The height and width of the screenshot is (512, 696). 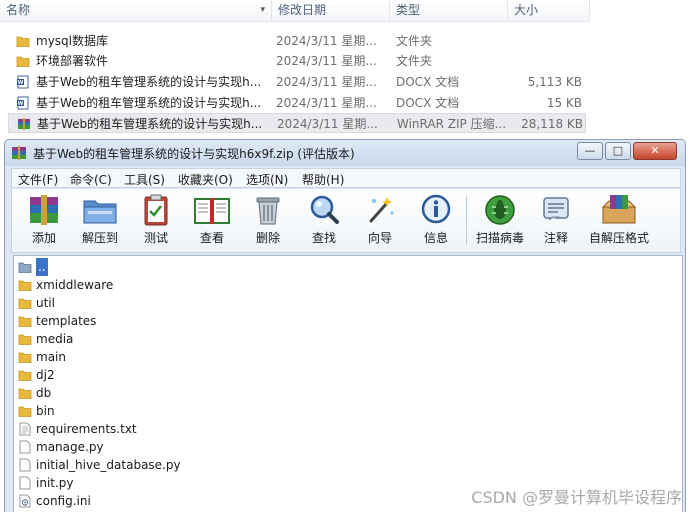 I want to click on text-file-icon, so click(x=25, y=429).